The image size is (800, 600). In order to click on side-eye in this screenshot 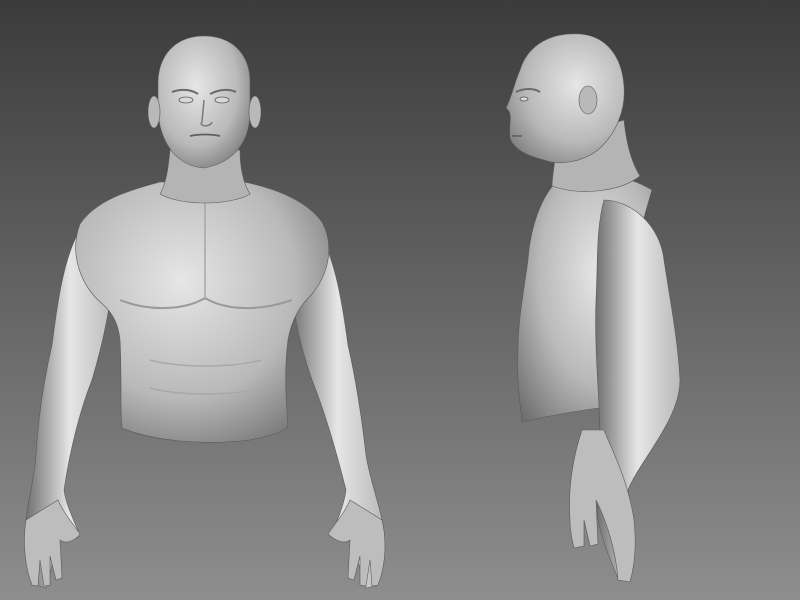, I will do `click(524, 99)`.